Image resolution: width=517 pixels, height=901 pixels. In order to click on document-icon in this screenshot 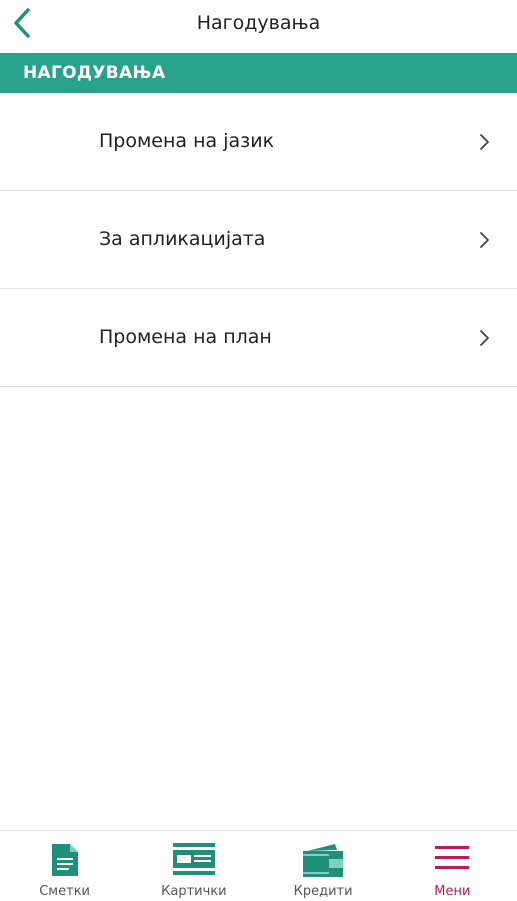, I will do `click(64, 860)`.